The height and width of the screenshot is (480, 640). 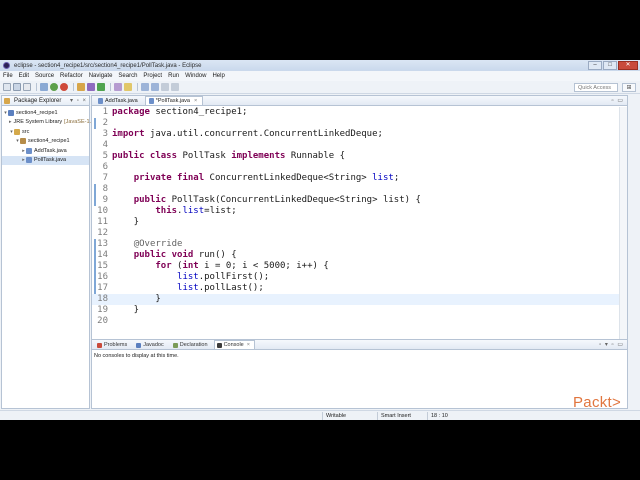 I want to click on tree-item-addtask: ▸ AddTask.java, so click(x=45, y=151).